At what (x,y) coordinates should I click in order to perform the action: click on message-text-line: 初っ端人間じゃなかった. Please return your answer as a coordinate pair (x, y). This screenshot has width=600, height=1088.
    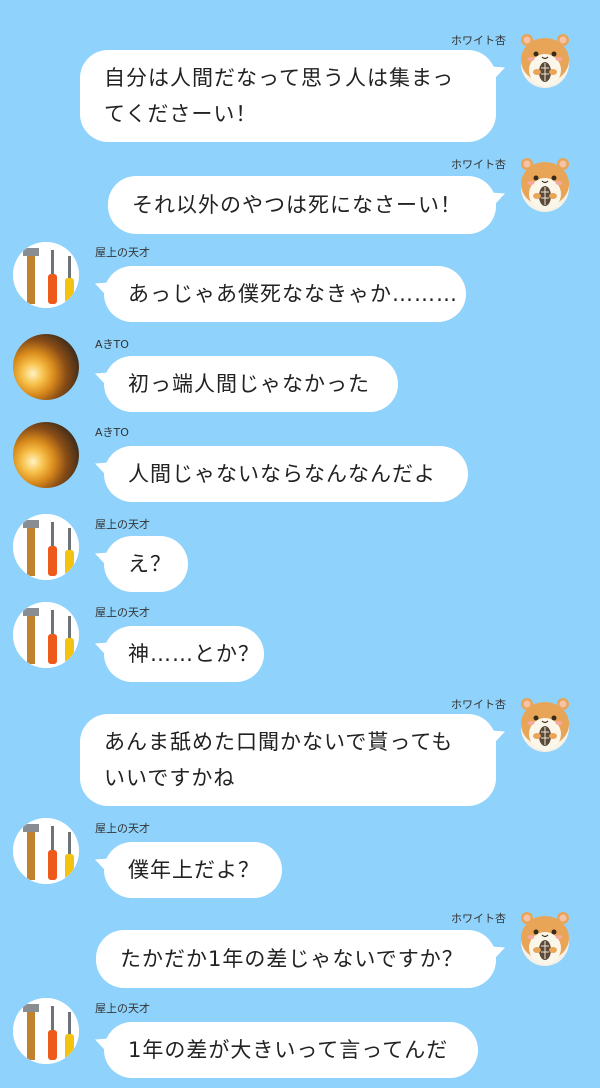
    Looking at the image, I should click on (249, 384).